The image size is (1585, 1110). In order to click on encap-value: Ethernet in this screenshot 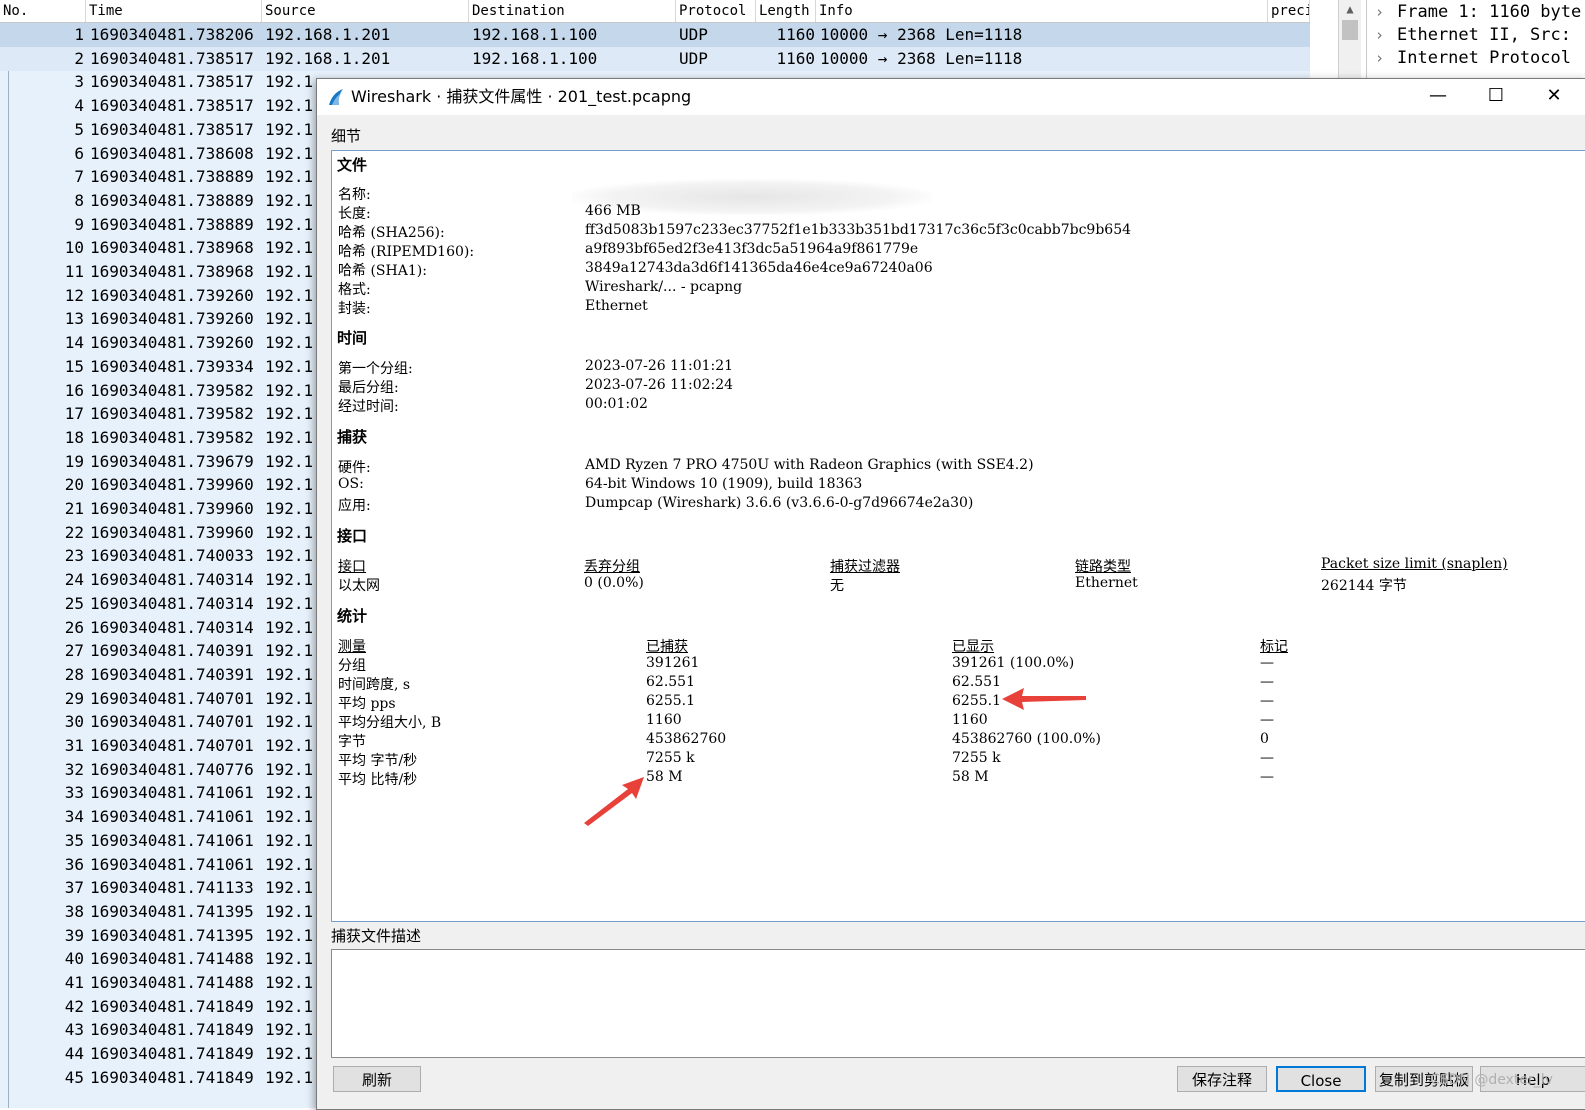, I will do `click(616, 306)`.